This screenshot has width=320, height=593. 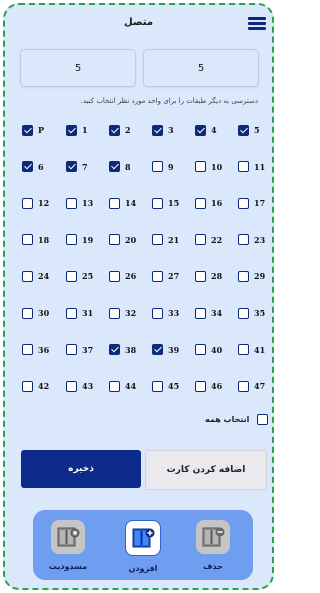 What do you see at coordinates (143, 546) in the screenshot?
I see `nav-add: افزودن` at bounding box center [143, 546].